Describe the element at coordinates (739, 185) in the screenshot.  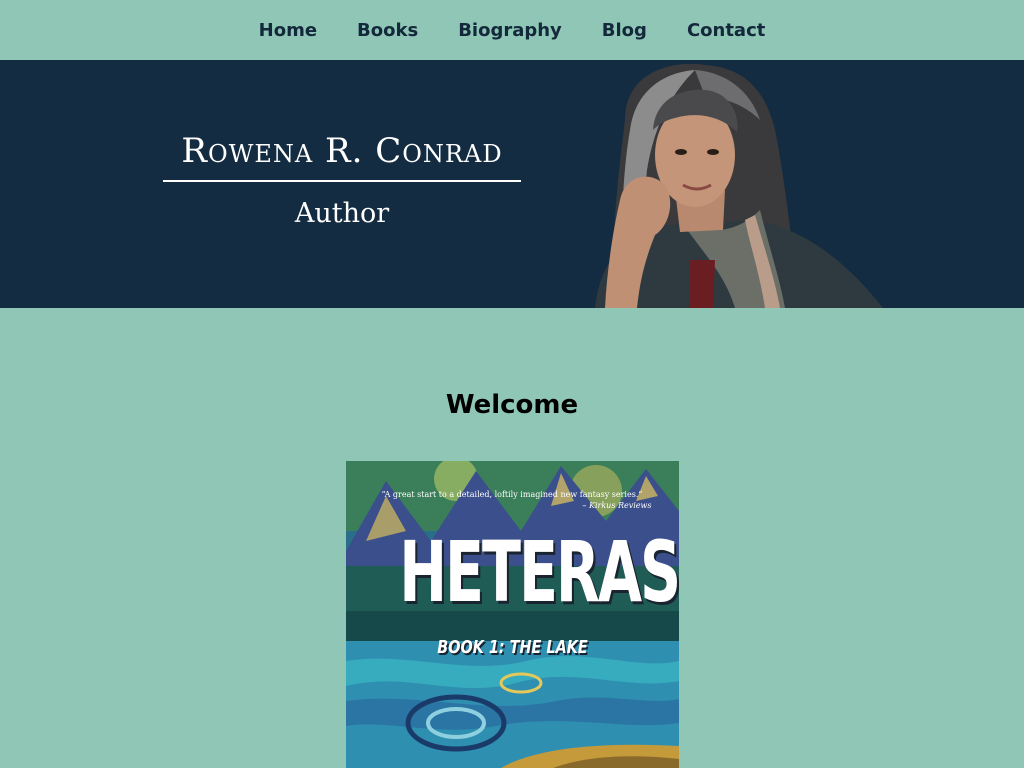
I see `author-portrait` at that location.